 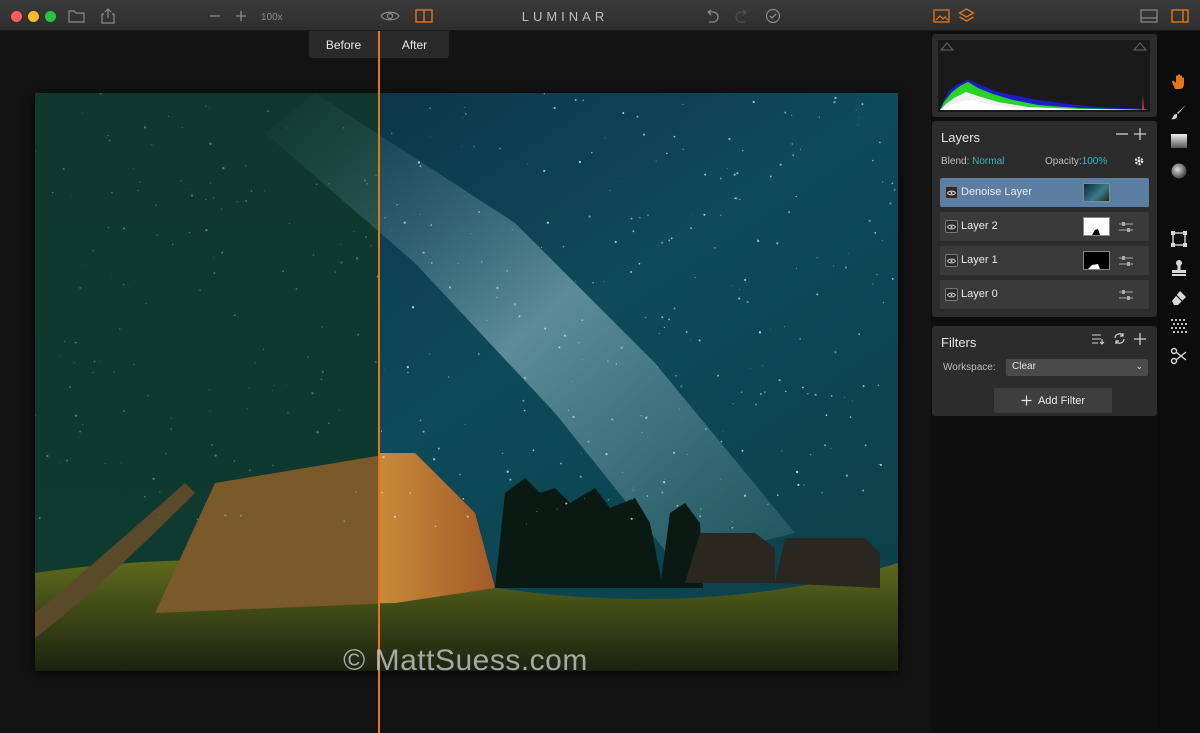 I want to click on histogram, so click(x=1044, y=76).